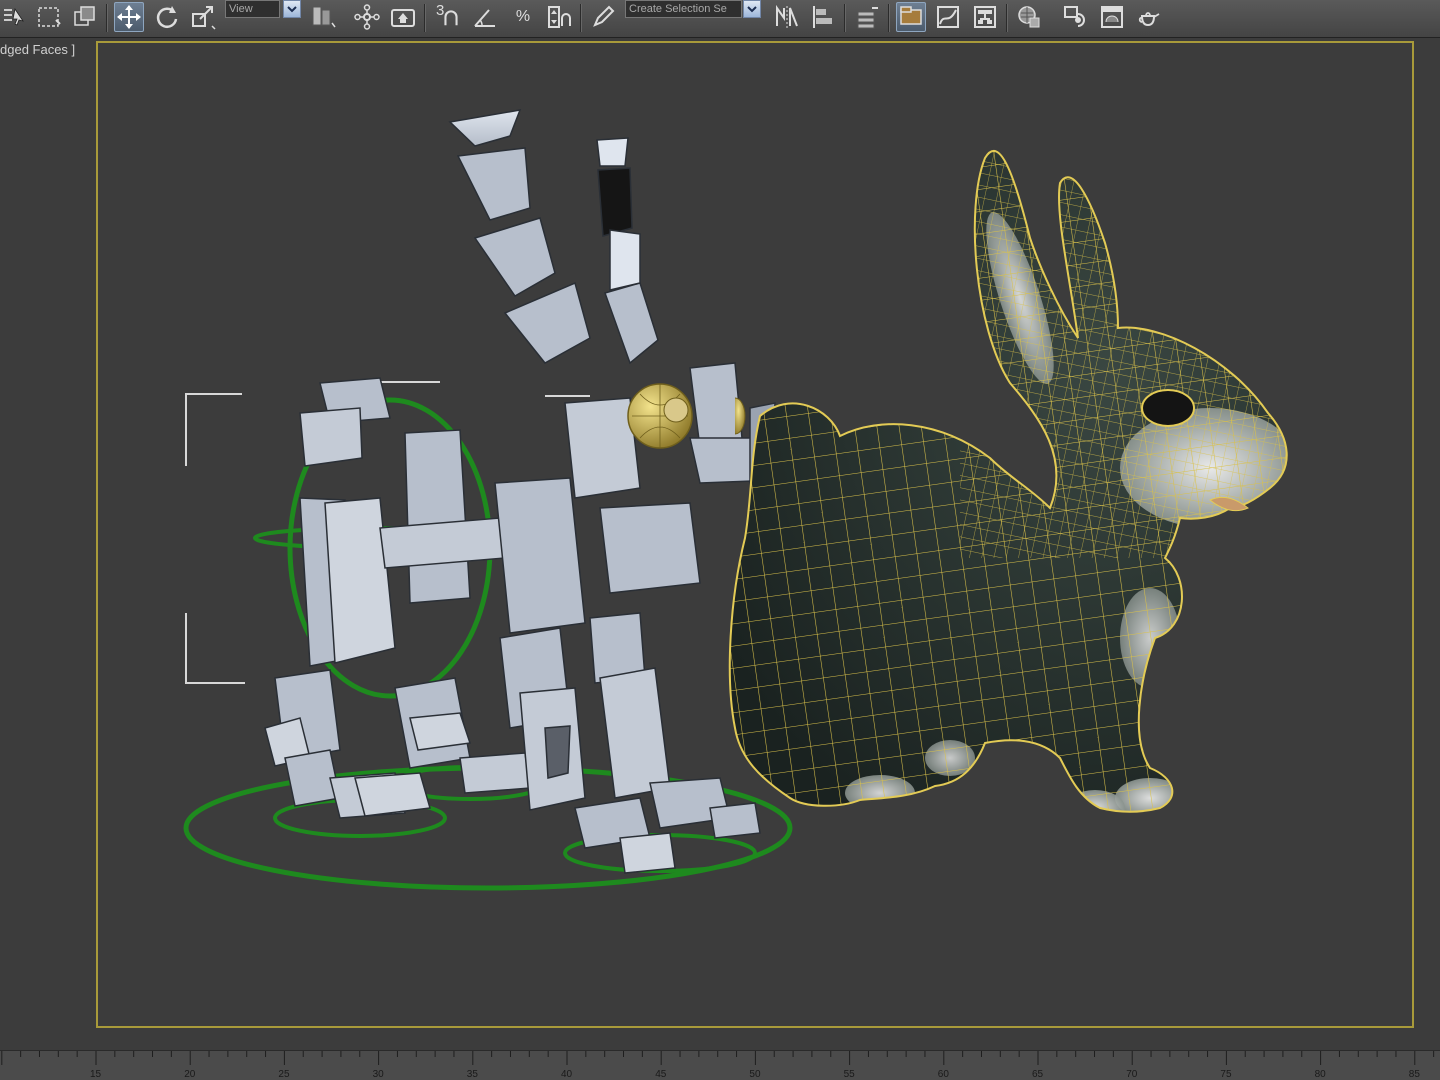 The height and width of the screenshot is (1080, 1440). I want to click on select-rotate-icon, so click(167, 17).